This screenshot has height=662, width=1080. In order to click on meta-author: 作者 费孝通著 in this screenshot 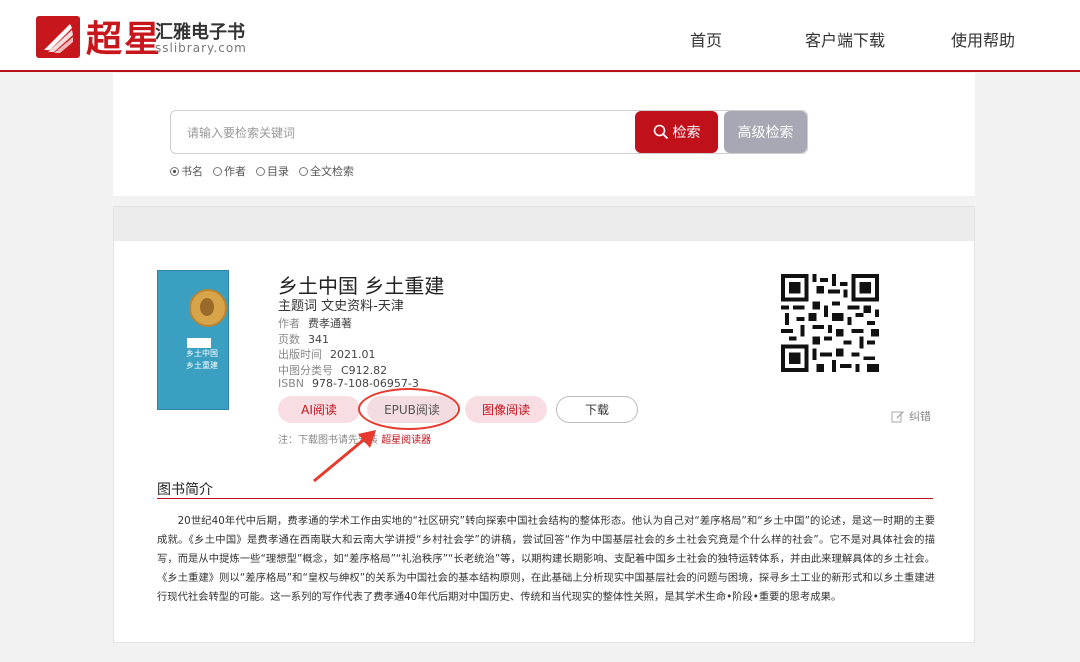, I will do `click(315, 323)`.